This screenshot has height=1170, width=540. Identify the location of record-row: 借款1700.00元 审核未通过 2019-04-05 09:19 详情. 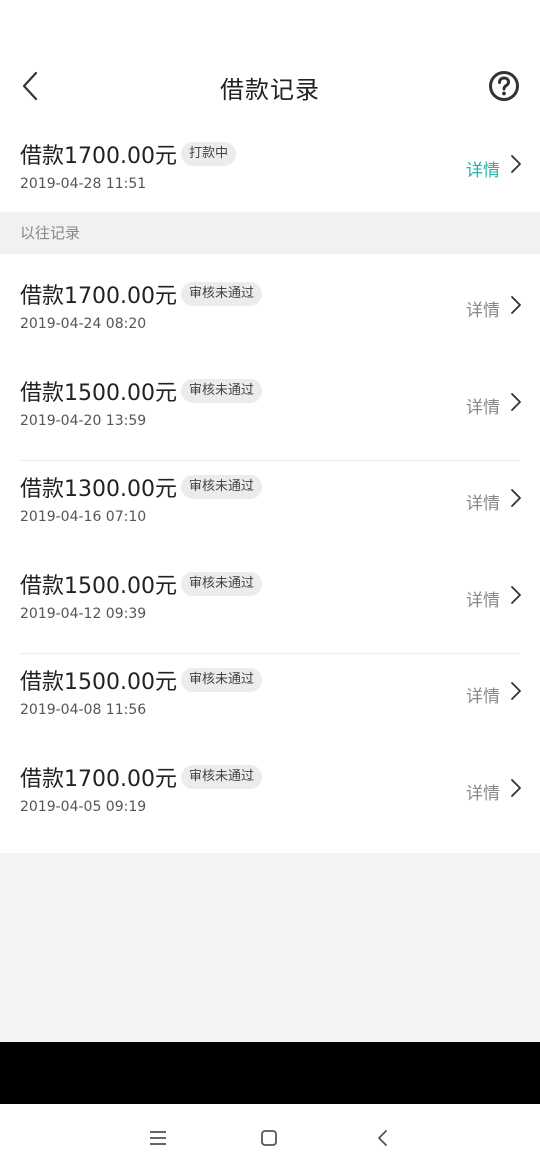
(270, 798).